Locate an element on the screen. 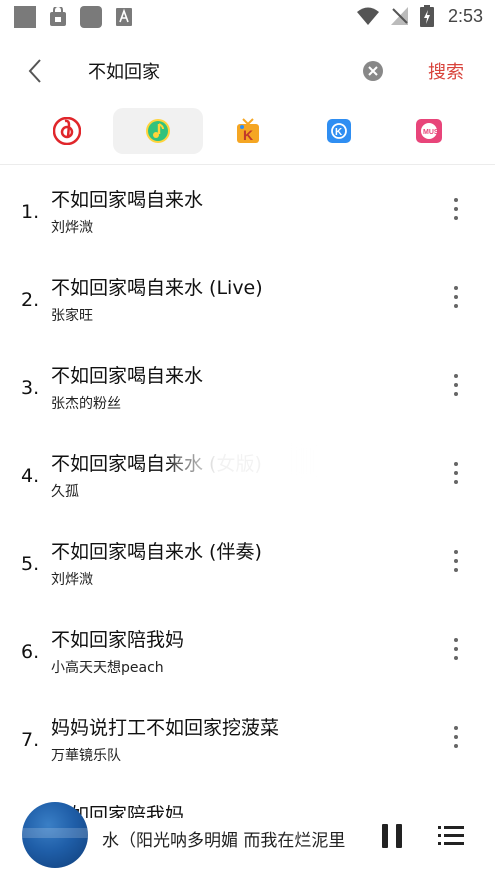 The width and height of the screenshot is (495, 880). album-art is located at coordinates (55, 835).